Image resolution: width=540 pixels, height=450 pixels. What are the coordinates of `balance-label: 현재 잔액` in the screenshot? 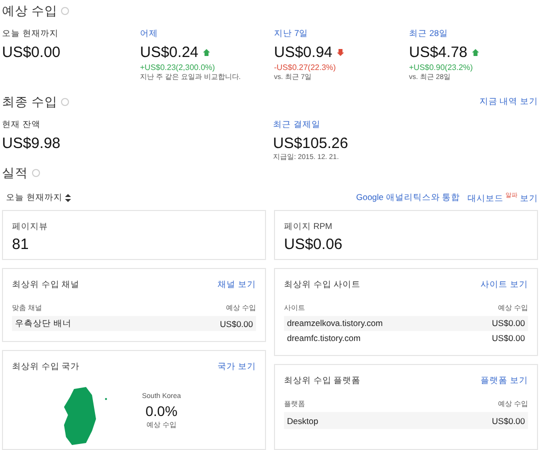 It's located at (22, 124).